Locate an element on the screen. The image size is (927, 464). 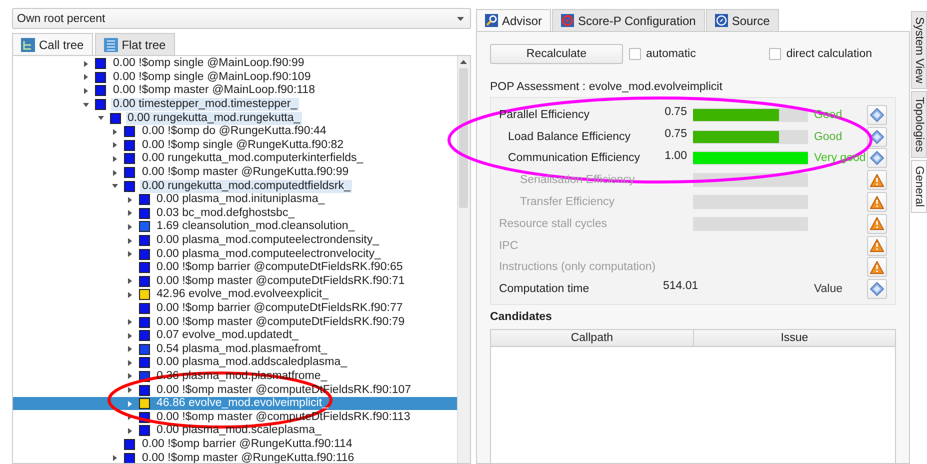
metric-value: 514.01 is located at coordinates (680, 286).